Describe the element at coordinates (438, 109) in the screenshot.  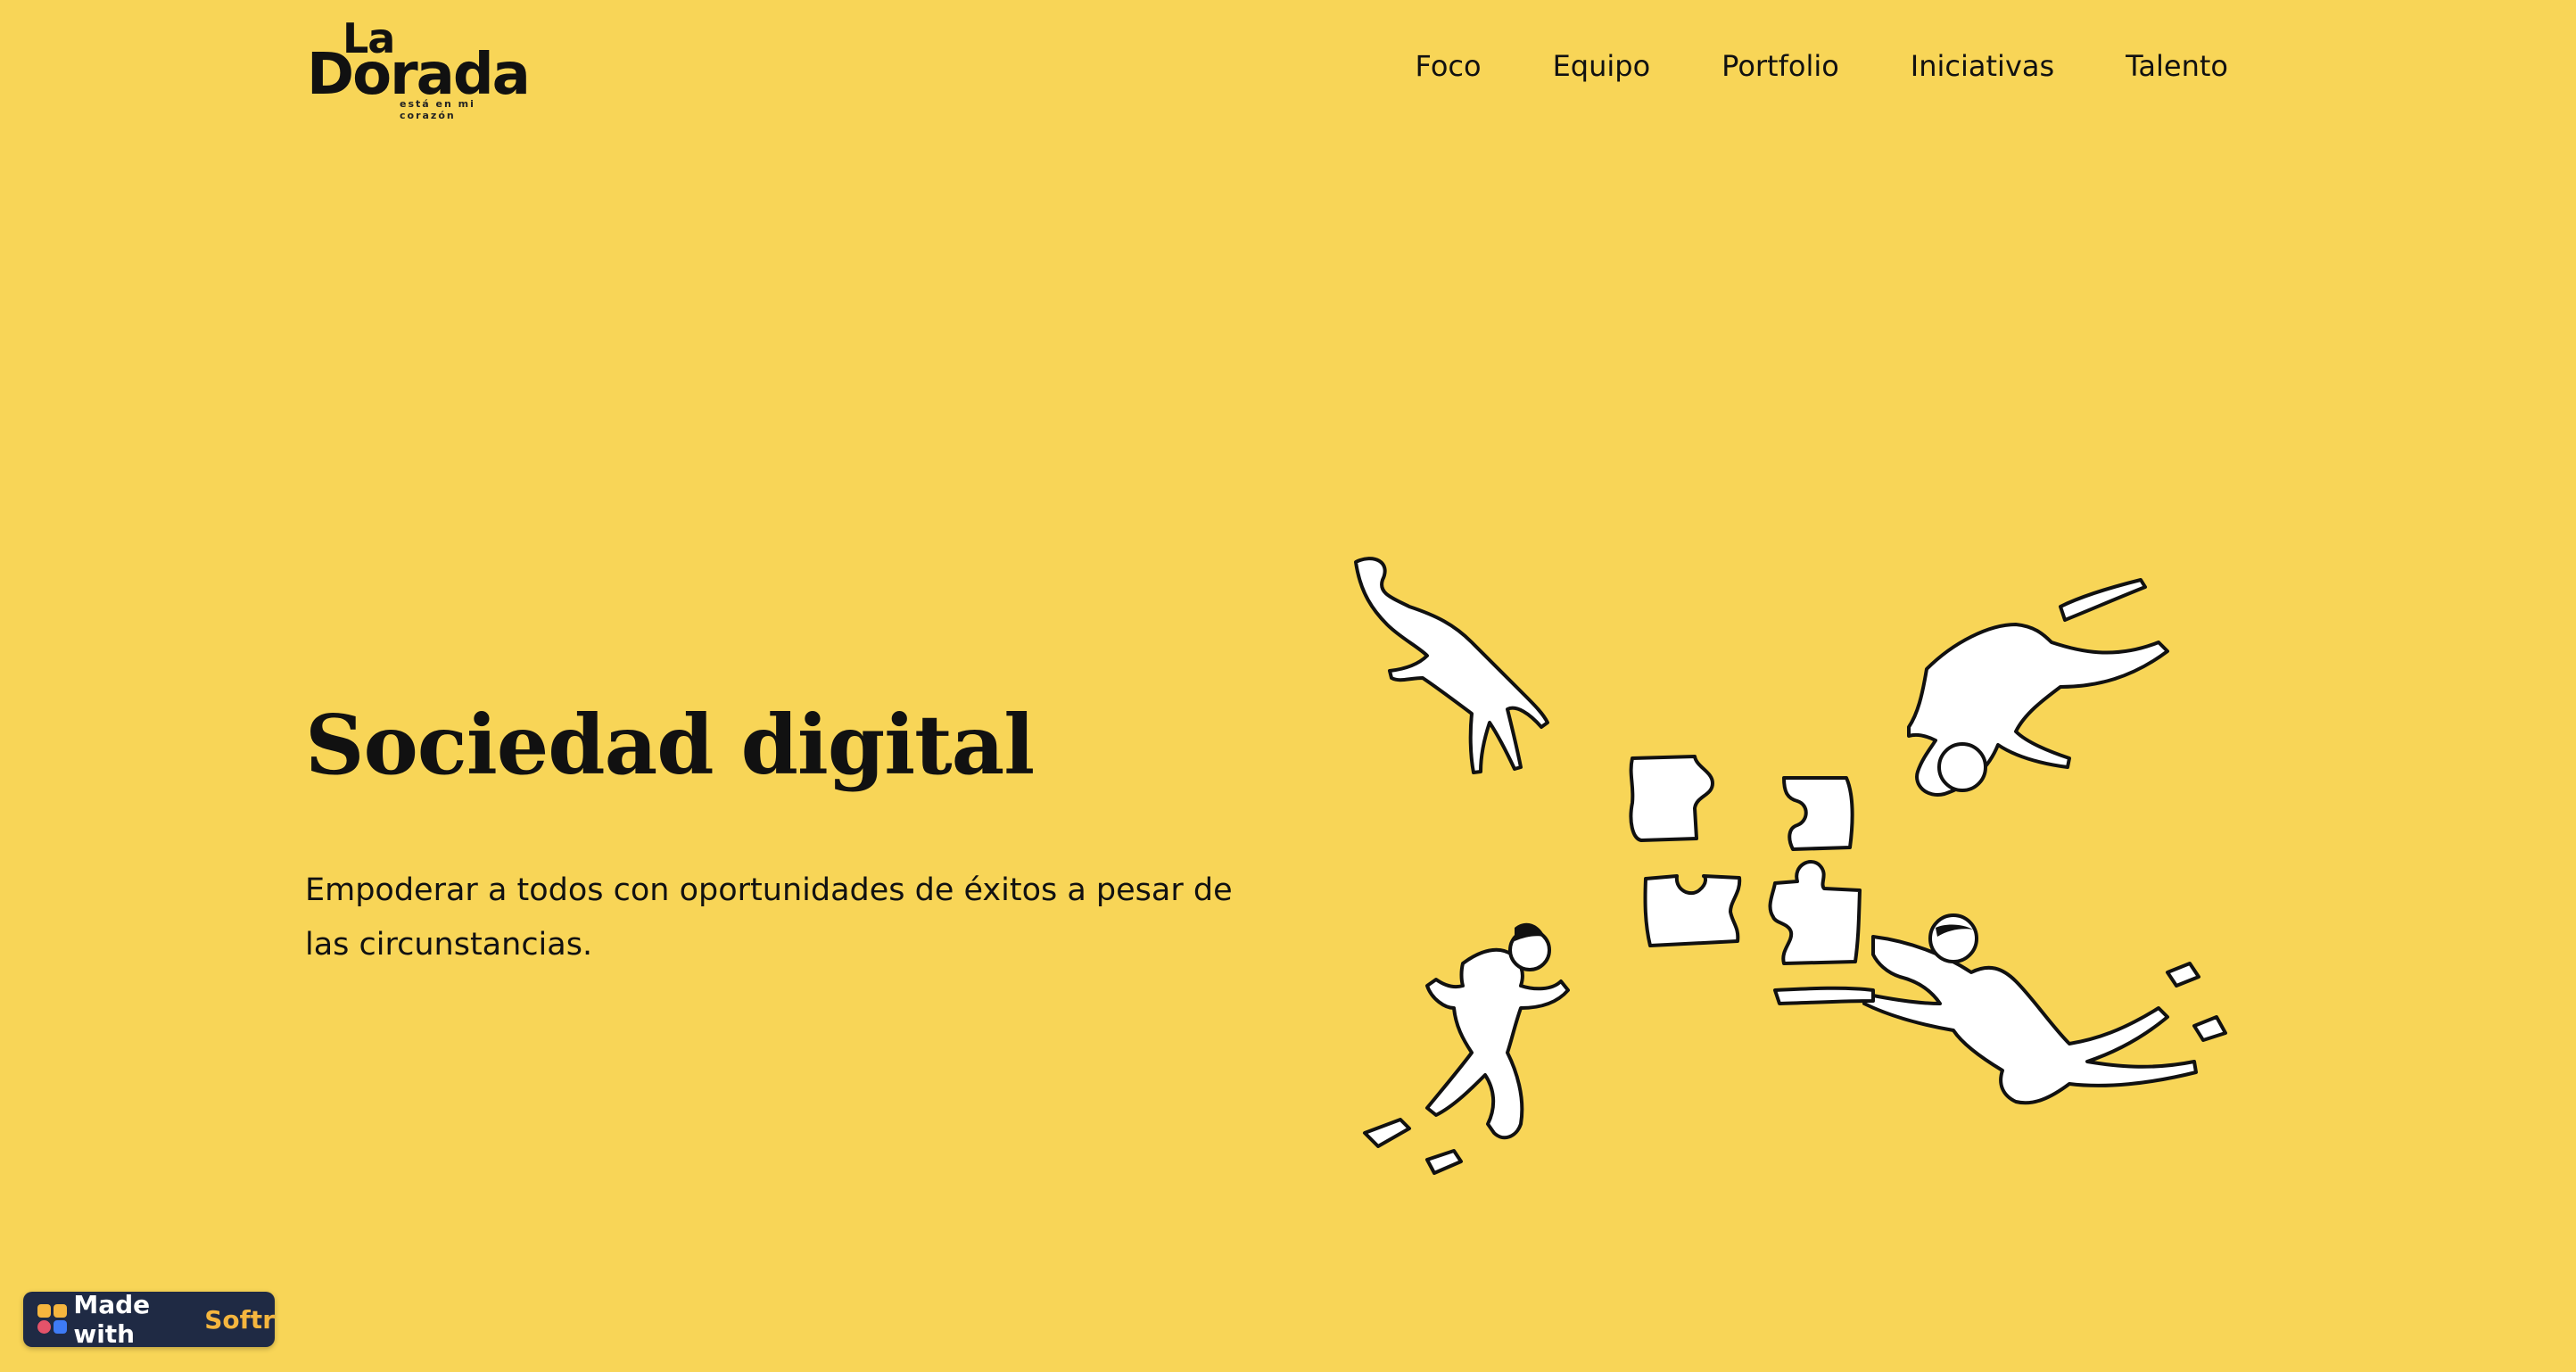
I see `logo-tagline: está en mi corazón` at that location.